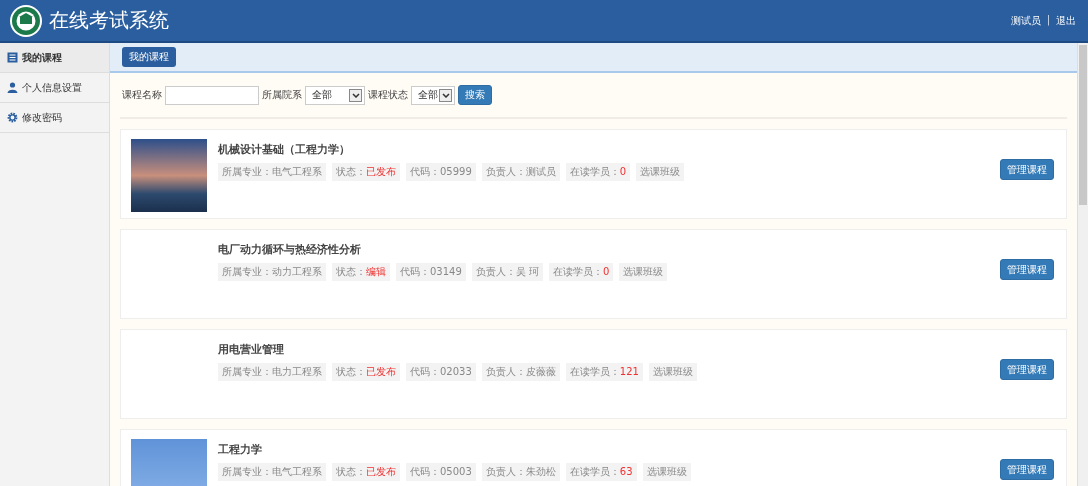 The width and height of the screenshot is (1088, 486). Describe the element at coordinates (520, 372) in the screenshot. I see `course-tag: 负责人：皮薇薇` at that location.